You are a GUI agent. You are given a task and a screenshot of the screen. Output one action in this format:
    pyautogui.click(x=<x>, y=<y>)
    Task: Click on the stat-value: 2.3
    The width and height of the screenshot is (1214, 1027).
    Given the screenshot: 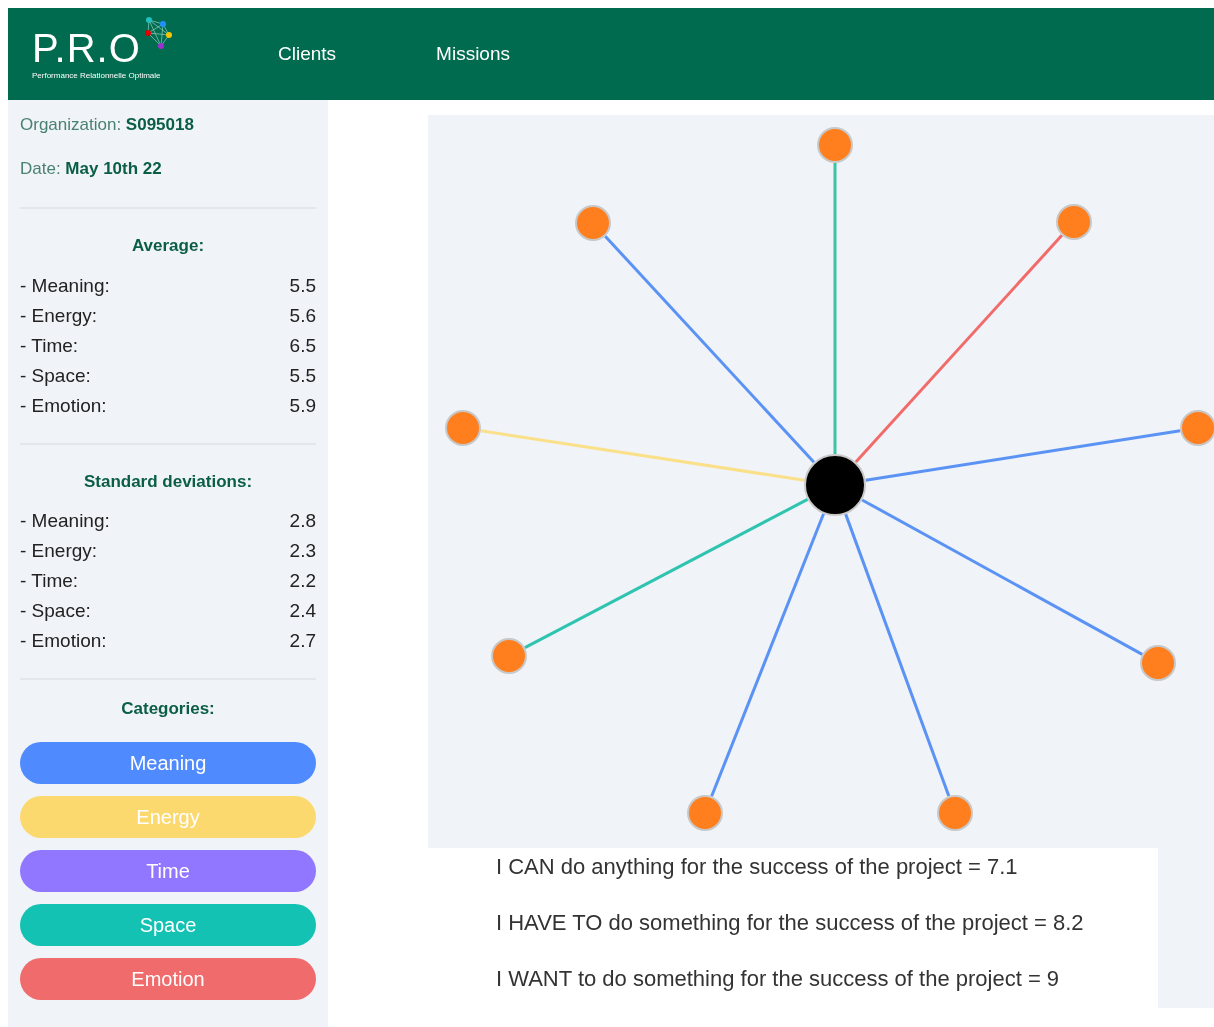 What is the action you would take?
    pyautogui.click(x=302, y=551)
    